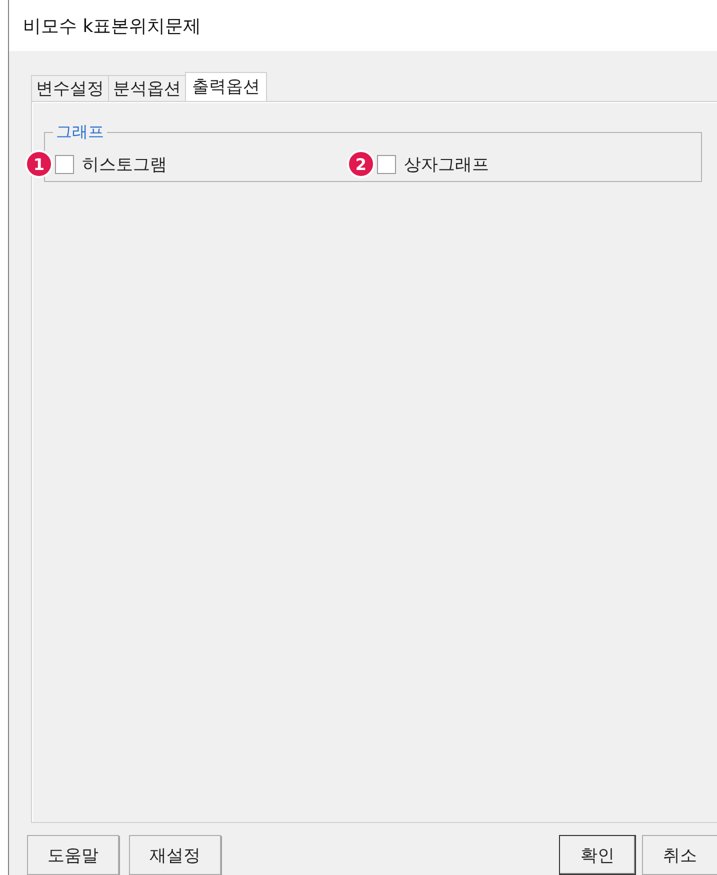 The width and height of the screenshot is (717, 875). What do you see at coordinates (446, 164) in the screenshot?
I see `checkbox-label: 상자그래프` at bounding box center [446, 164].